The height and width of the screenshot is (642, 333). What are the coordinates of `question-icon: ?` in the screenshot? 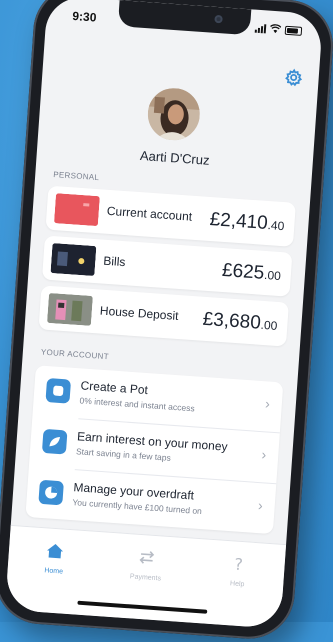 It's located at (239, 565).